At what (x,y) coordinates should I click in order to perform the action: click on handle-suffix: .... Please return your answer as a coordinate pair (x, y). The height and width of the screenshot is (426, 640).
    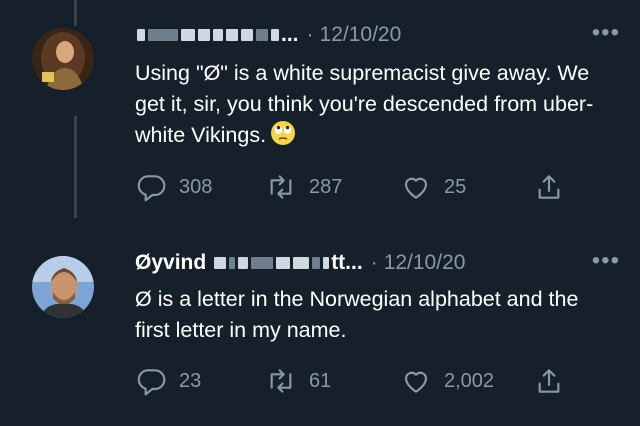
    Looking at the image, I should click on (290, 35).